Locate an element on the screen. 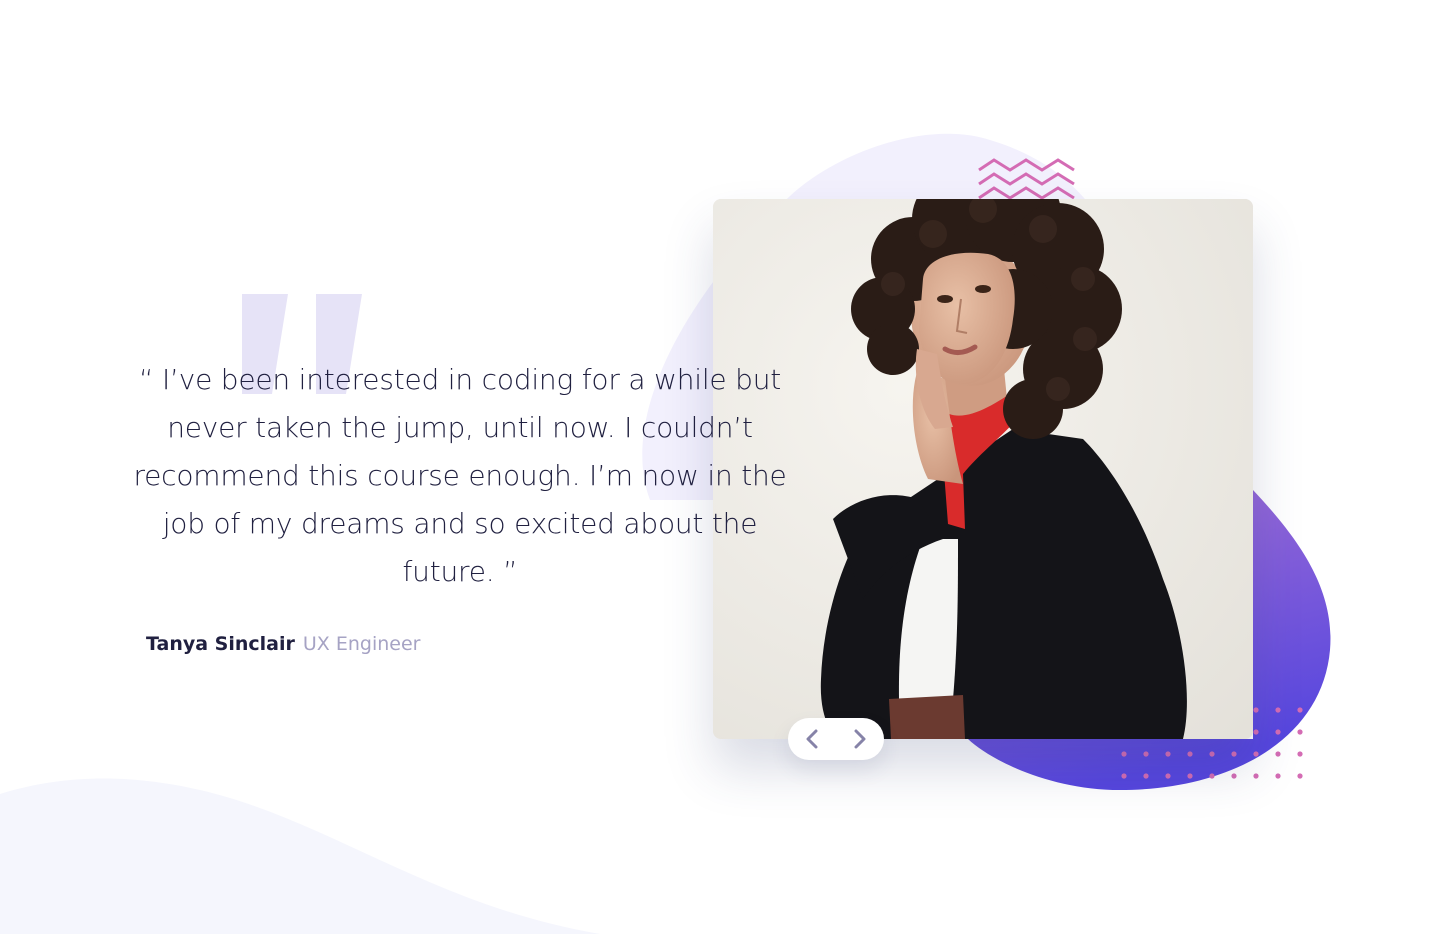  zigzag-pattern-icon is located at coordinates (1026, 179).